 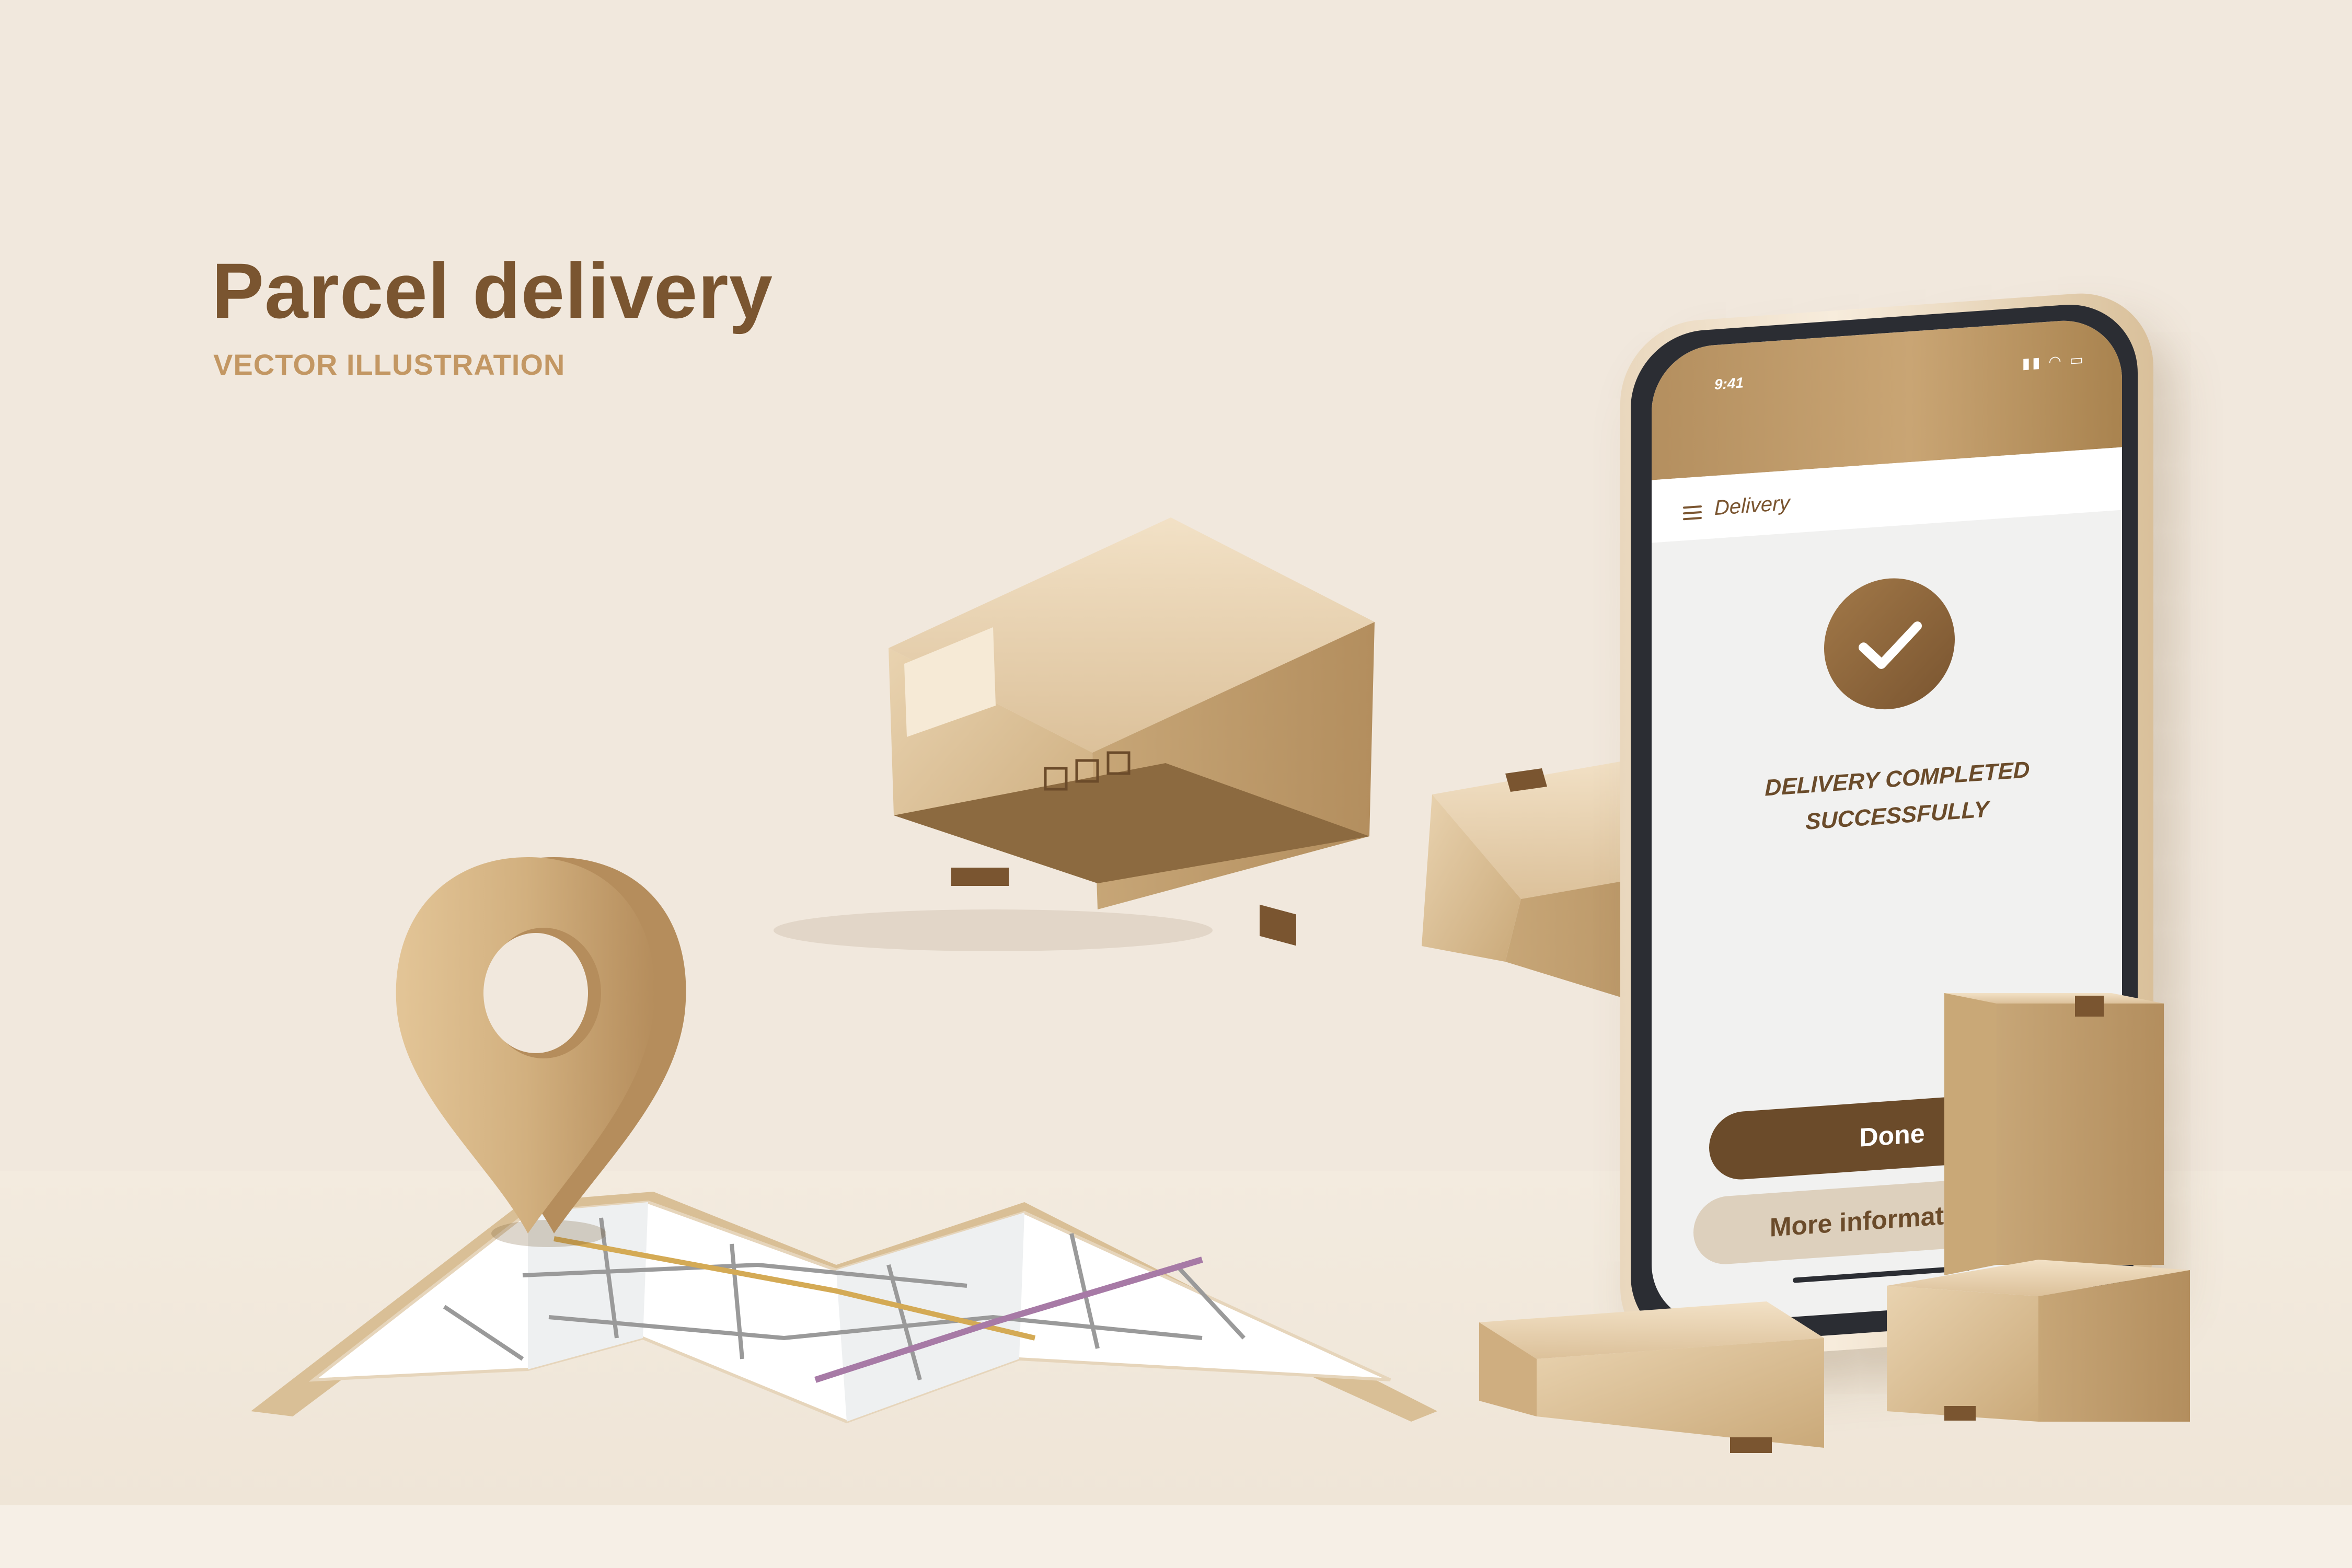 What do you see at coordinates (1729, 383) in the screenshot?
I see `status-time: 9:41` at bounding box center [1729, 383].